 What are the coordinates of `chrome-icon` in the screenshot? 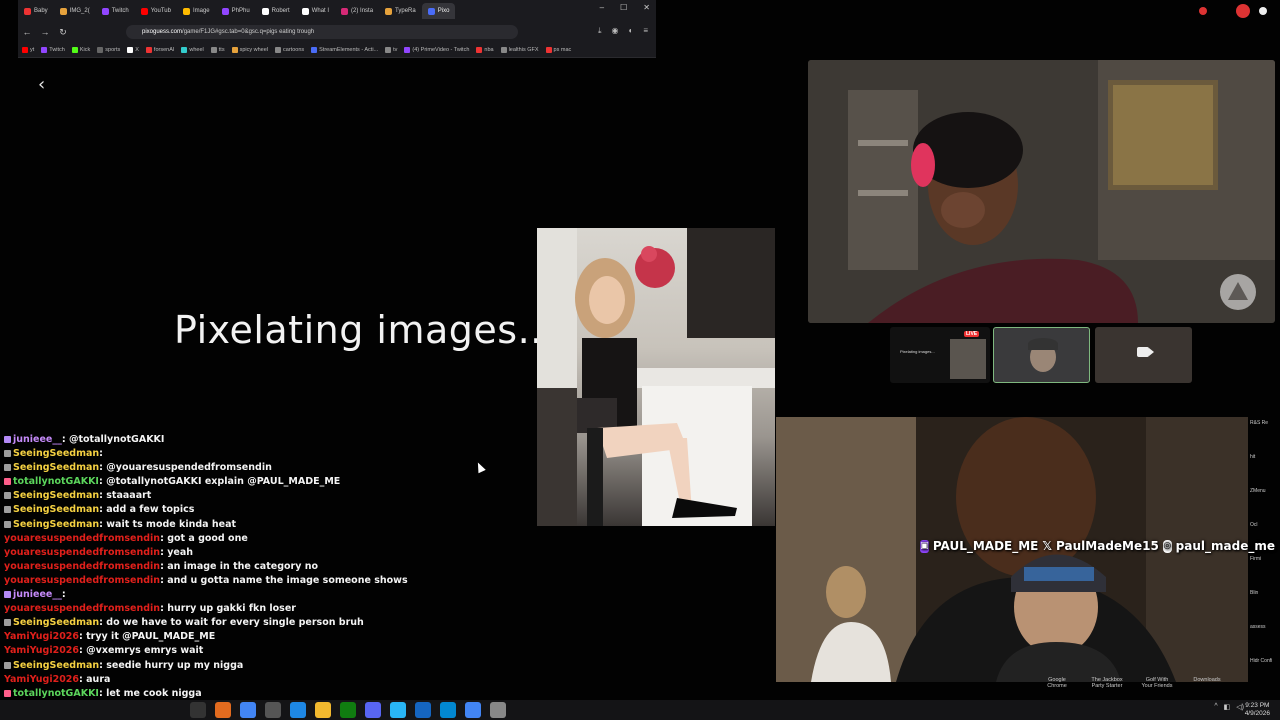 It's located at (248, 710).